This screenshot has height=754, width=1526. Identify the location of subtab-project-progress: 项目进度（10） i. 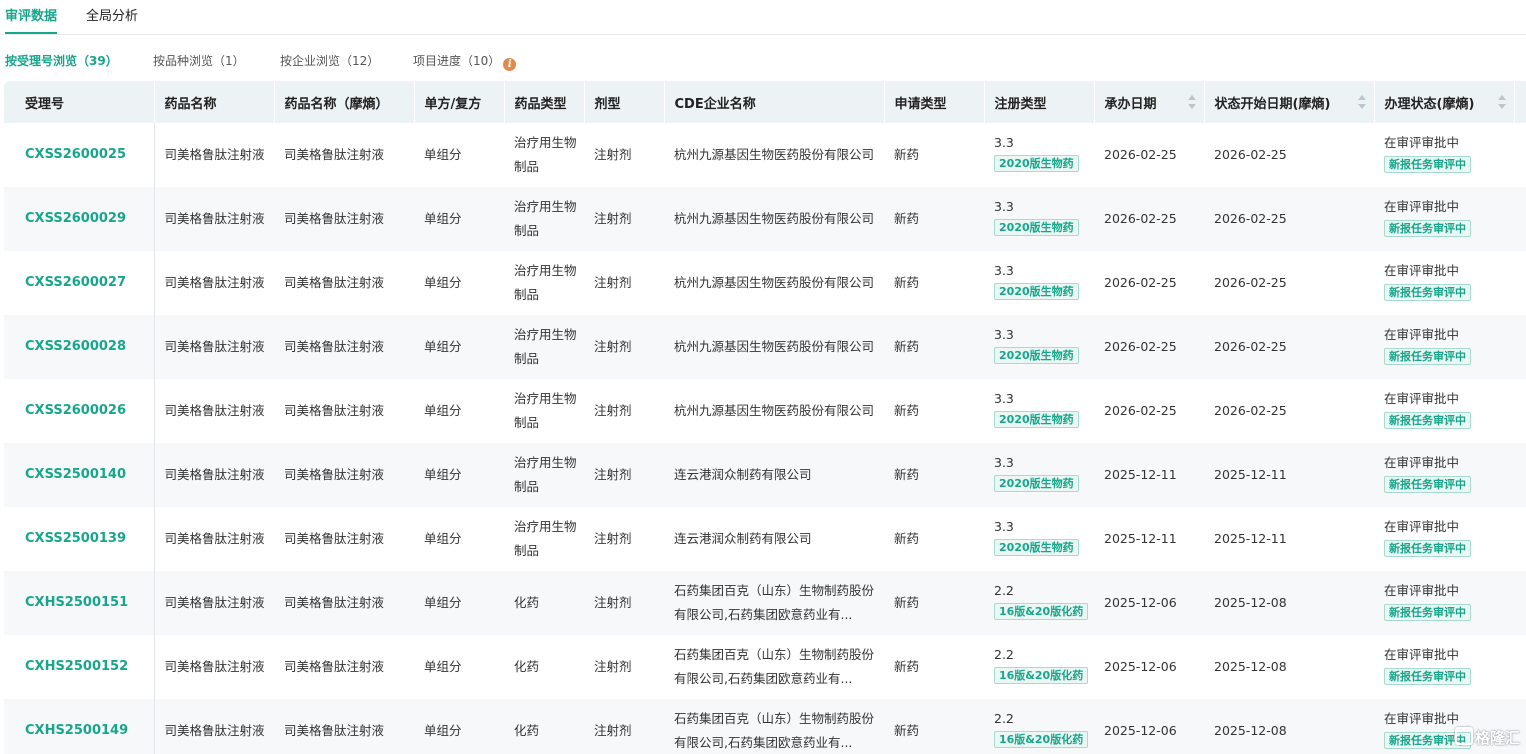
(465, 61).